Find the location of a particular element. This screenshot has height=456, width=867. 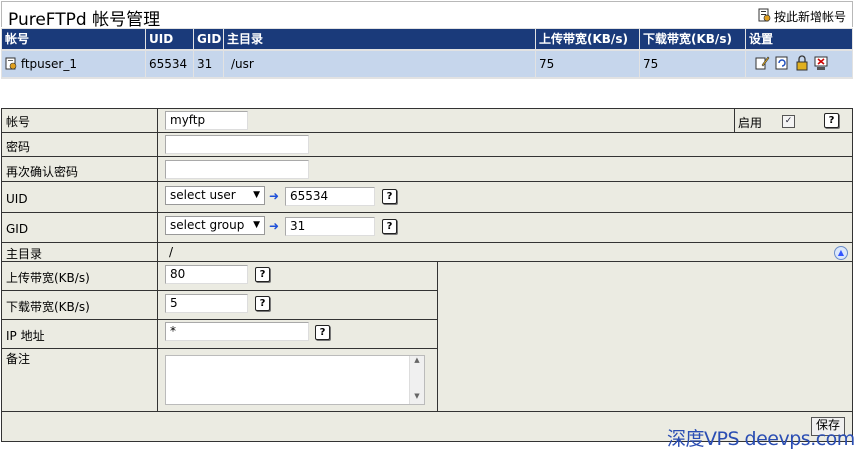

download-label: 下载带宽(KB/s) is located at coordinates (48, 307).